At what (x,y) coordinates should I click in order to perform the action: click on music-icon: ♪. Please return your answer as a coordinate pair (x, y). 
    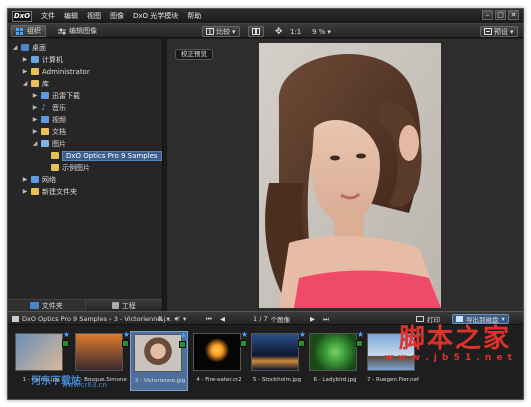
    Looking at the image, I should click on (44, 107).